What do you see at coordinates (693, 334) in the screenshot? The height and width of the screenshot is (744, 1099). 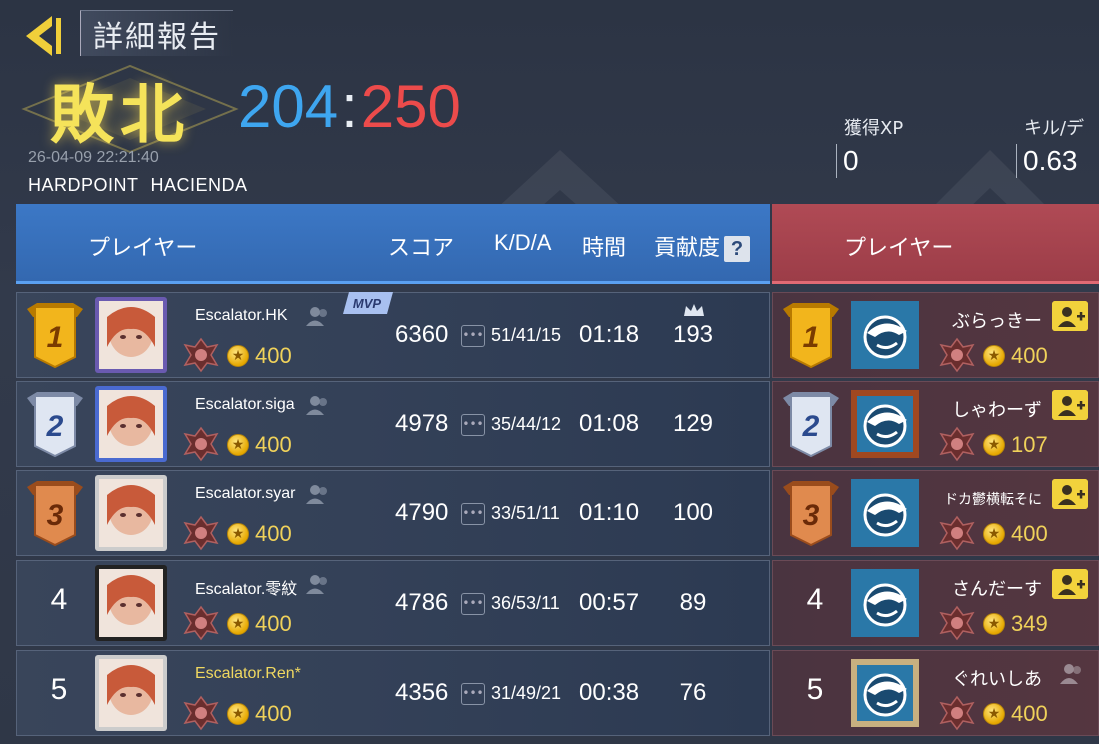 I see `player-contribution: 193` at bounding box center [693, 334].